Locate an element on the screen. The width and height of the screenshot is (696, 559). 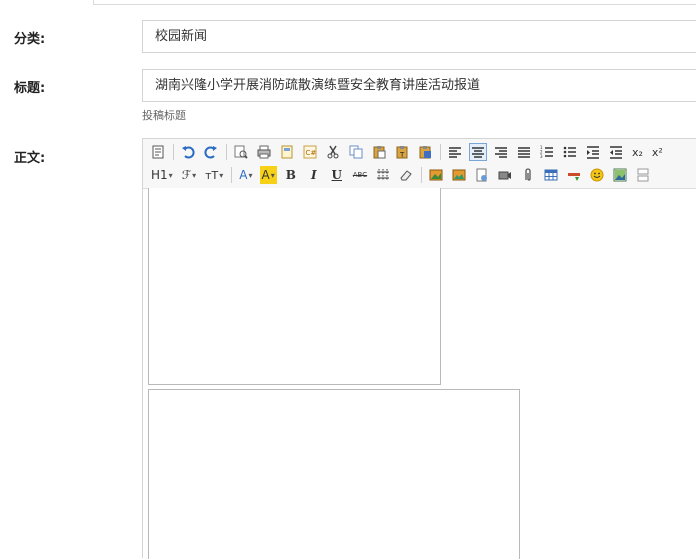
paste-text-icon: T is located at coordinates (402, 152).